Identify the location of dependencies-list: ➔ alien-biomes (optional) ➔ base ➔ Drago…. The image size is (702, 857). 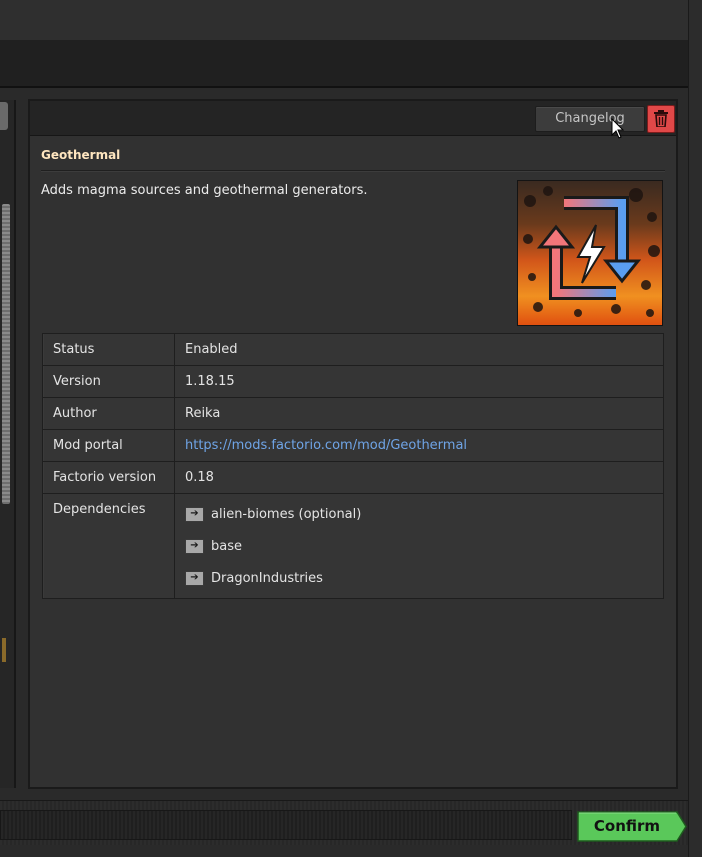
(419, 546).